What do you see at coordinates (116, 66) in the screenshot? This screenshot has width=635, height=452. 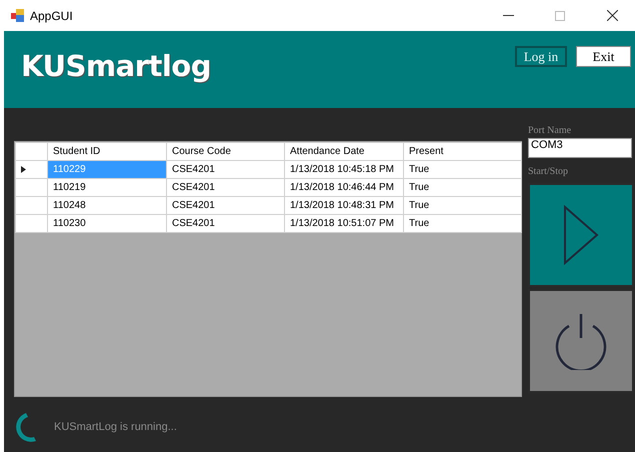 I see `app-logo: KUSmartlog` at bounding box center [116, 66].